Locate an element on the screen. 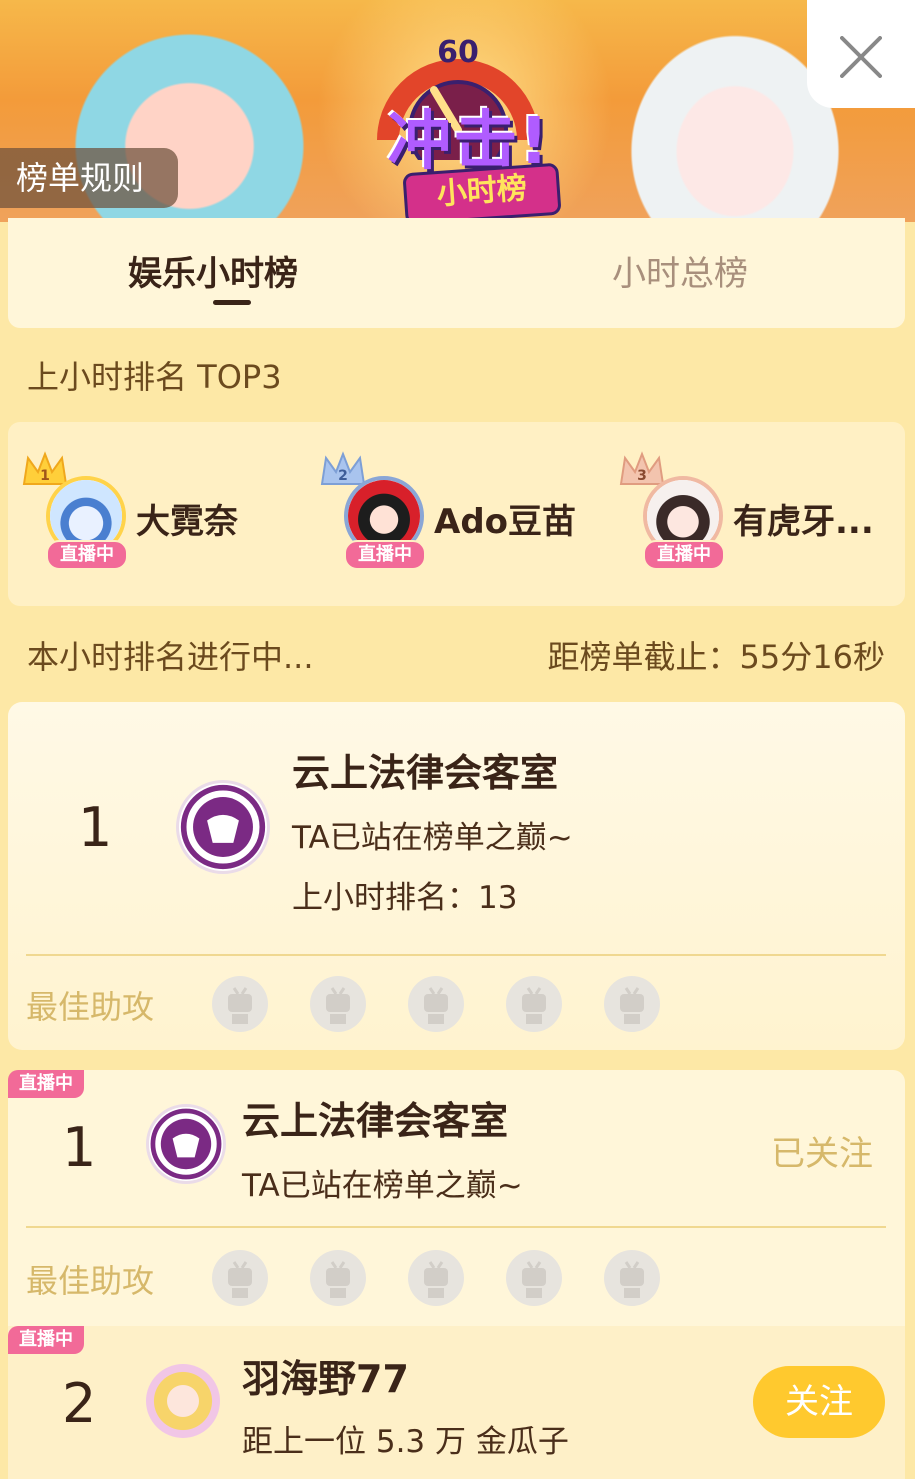 The height and width of the screenshot is (1479, 915). tab-hourly-overall: 小时总榜 is located at coordinates (680, 270).